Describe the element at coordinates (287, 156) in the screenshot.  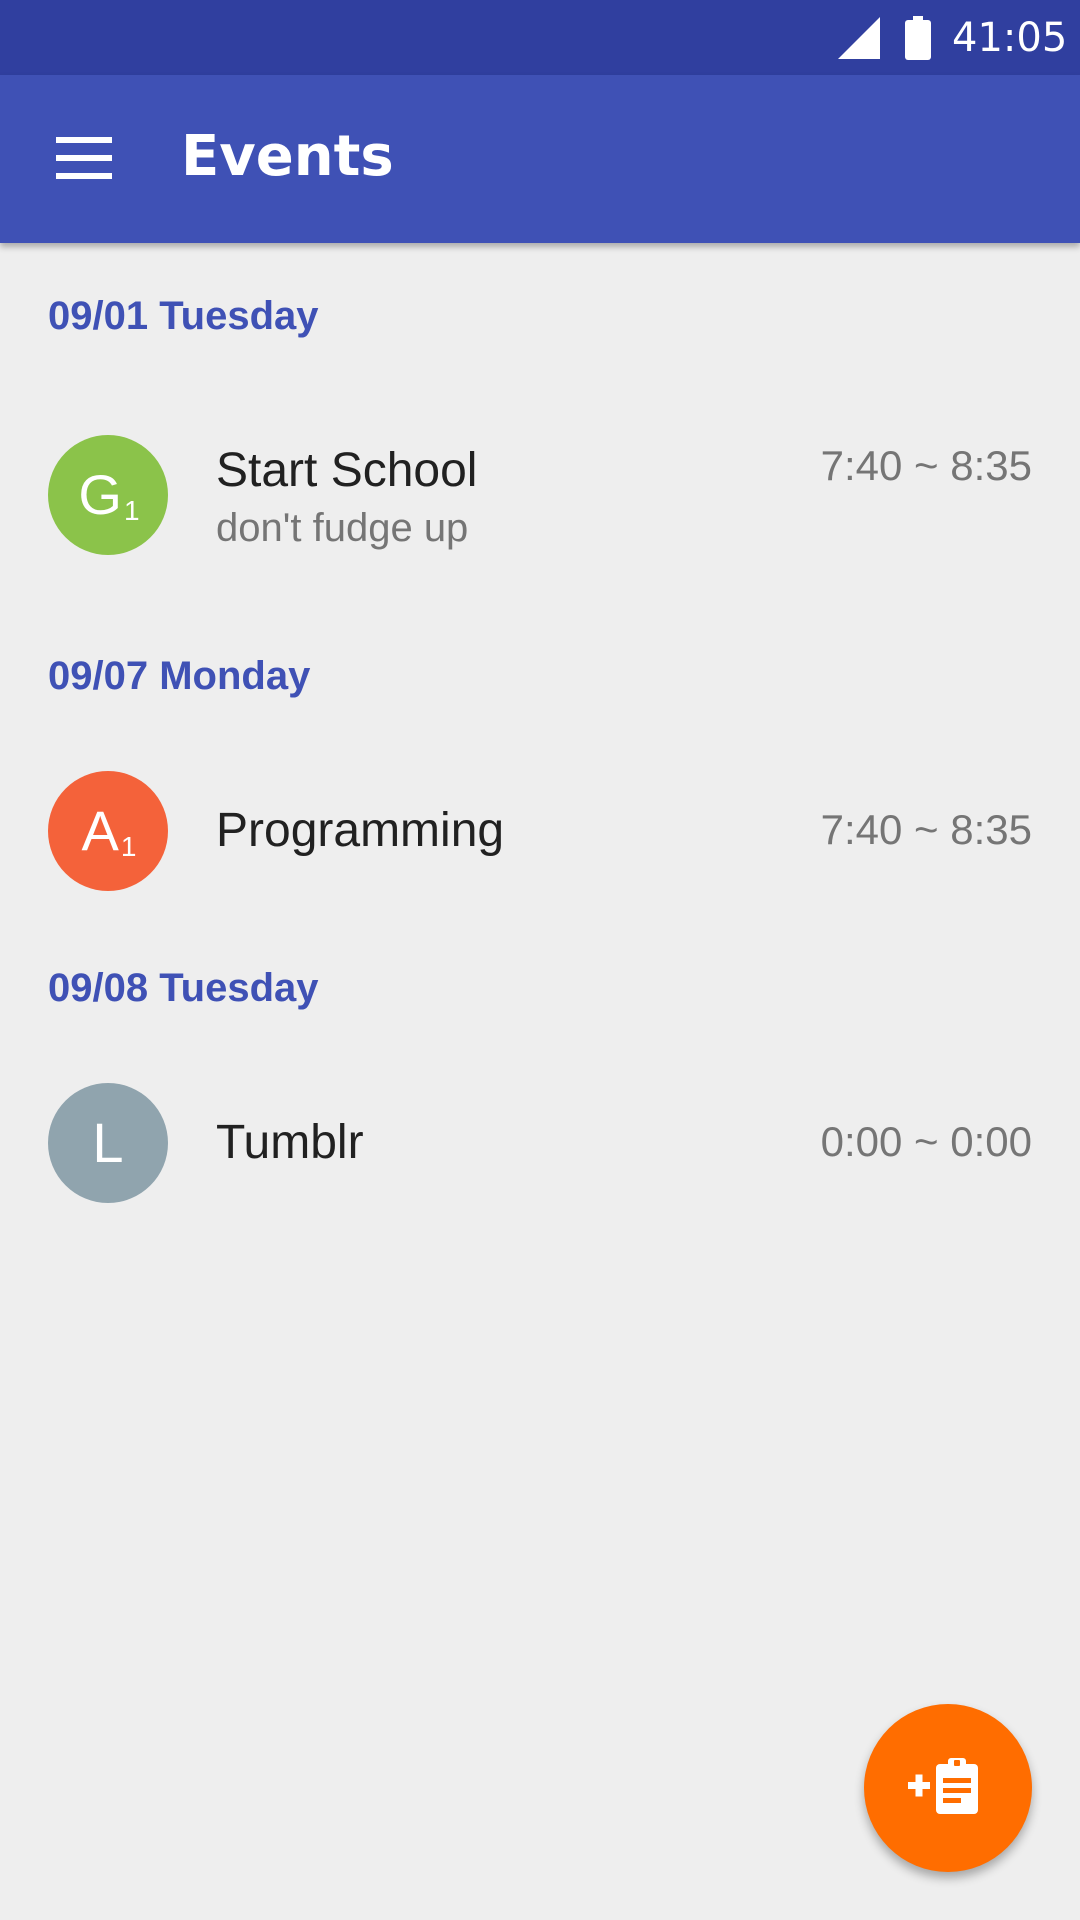
I see `page-title: Events` at that location.